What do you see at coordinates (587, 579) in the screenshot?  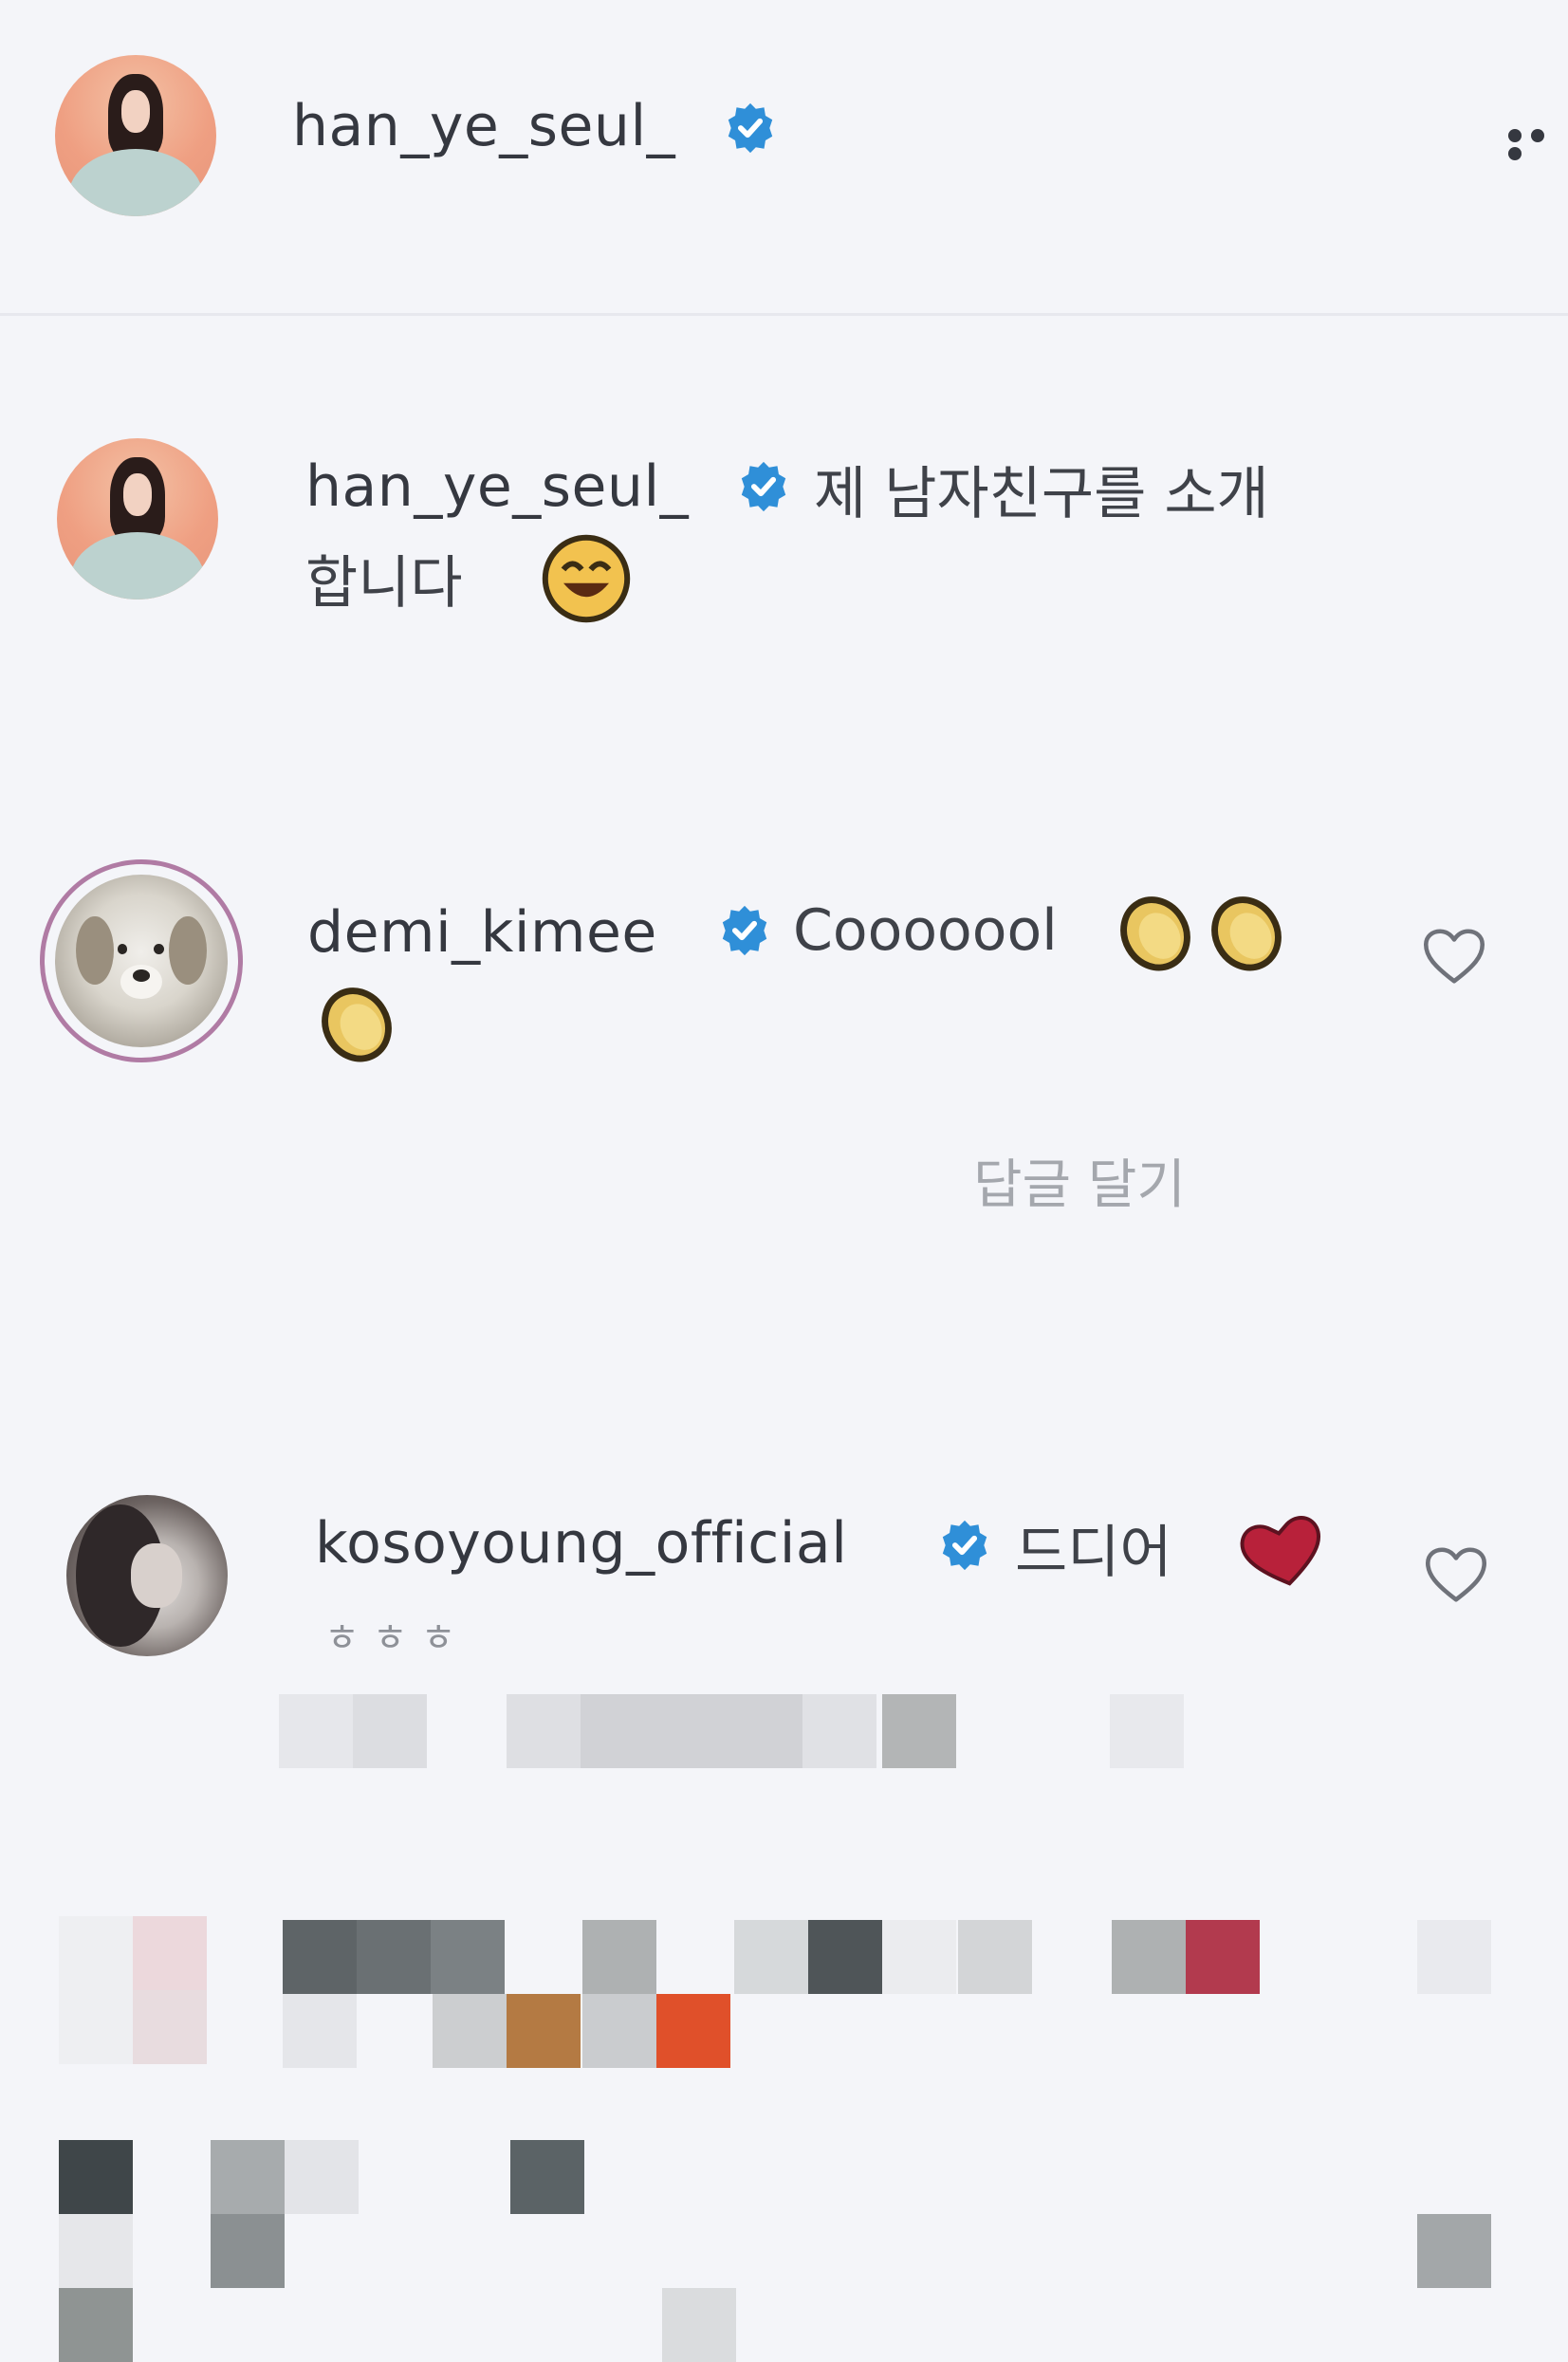 I see `smiling-face-emoji-icon` at bounding box center [587, 579].